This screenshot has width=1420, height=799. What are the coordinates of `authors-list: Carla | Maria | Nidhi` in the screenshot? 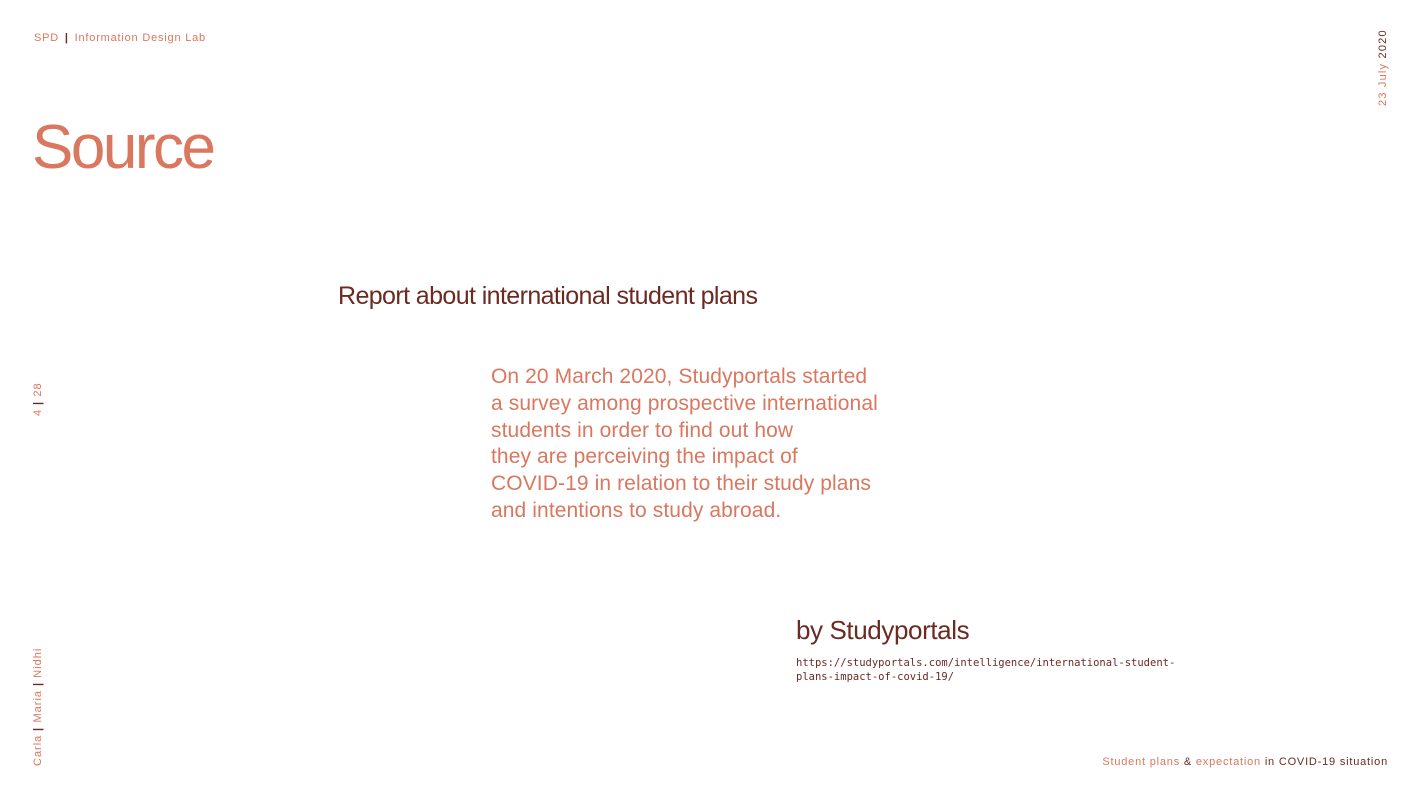 It's located at (39, 707).